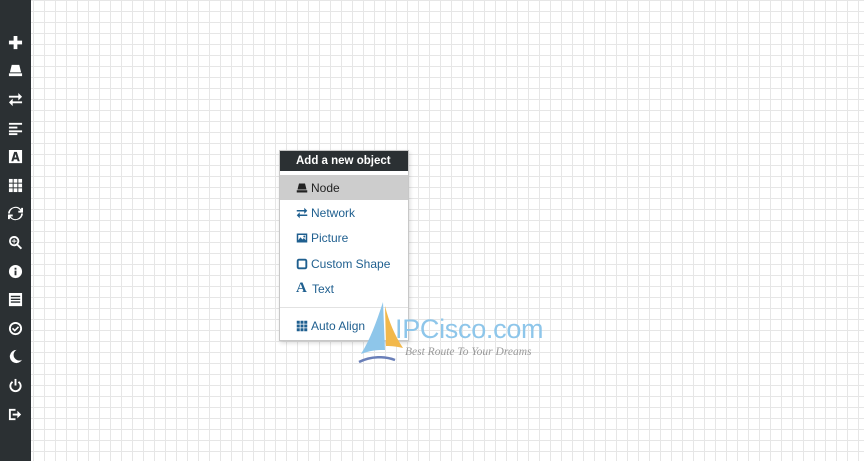 The image size is (864, 461). I want to click on watermark-tagline: Best Route To Your Dreams, so click(468, 352).